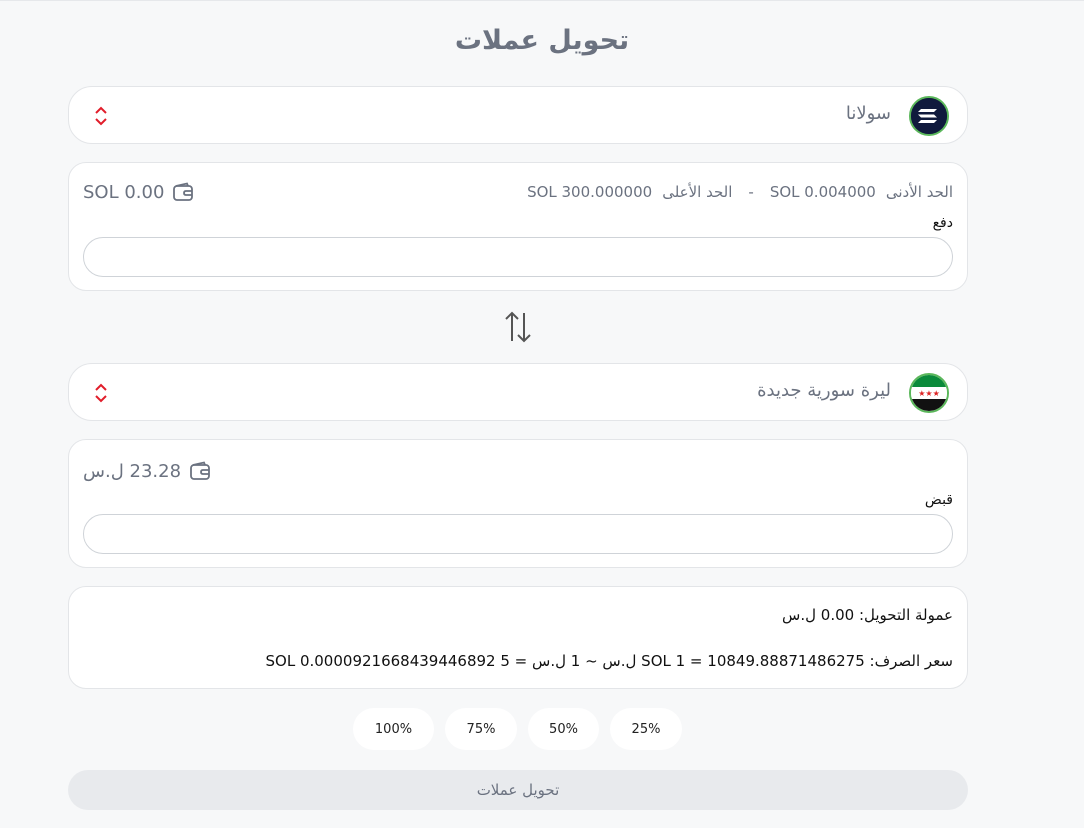 This screenshot has height=828, width=1084. I want to click on from-currency-name: سولانا, so click(868, 113).